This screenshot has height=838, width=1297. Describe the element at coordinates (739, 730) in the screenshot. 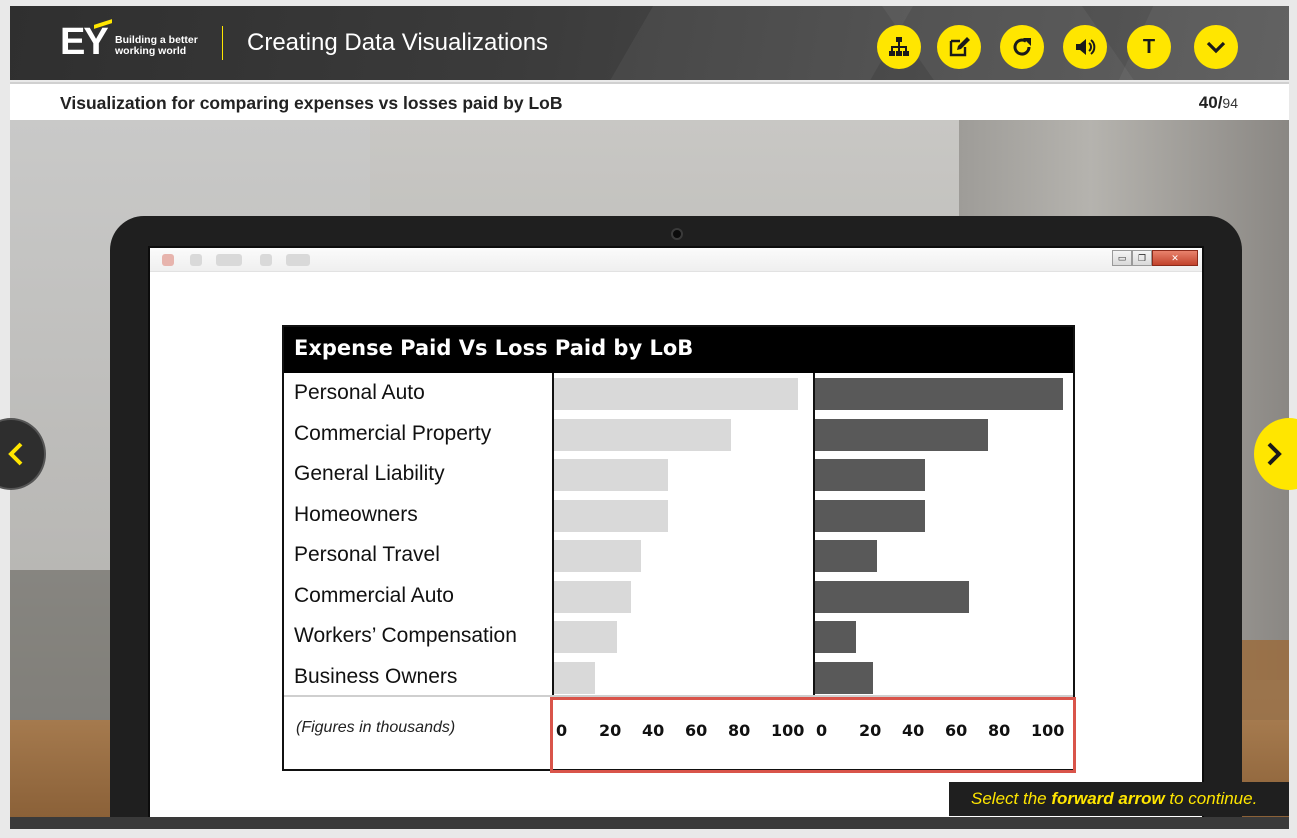

I see `expense-axis-tick: 80` at that location.